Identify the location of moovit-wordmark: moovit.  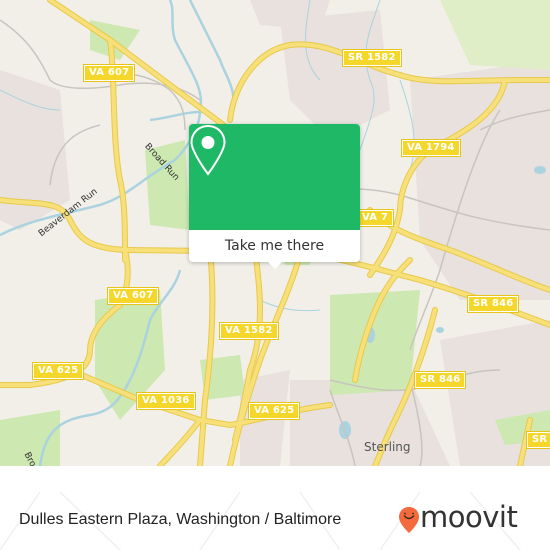
(469, 517).